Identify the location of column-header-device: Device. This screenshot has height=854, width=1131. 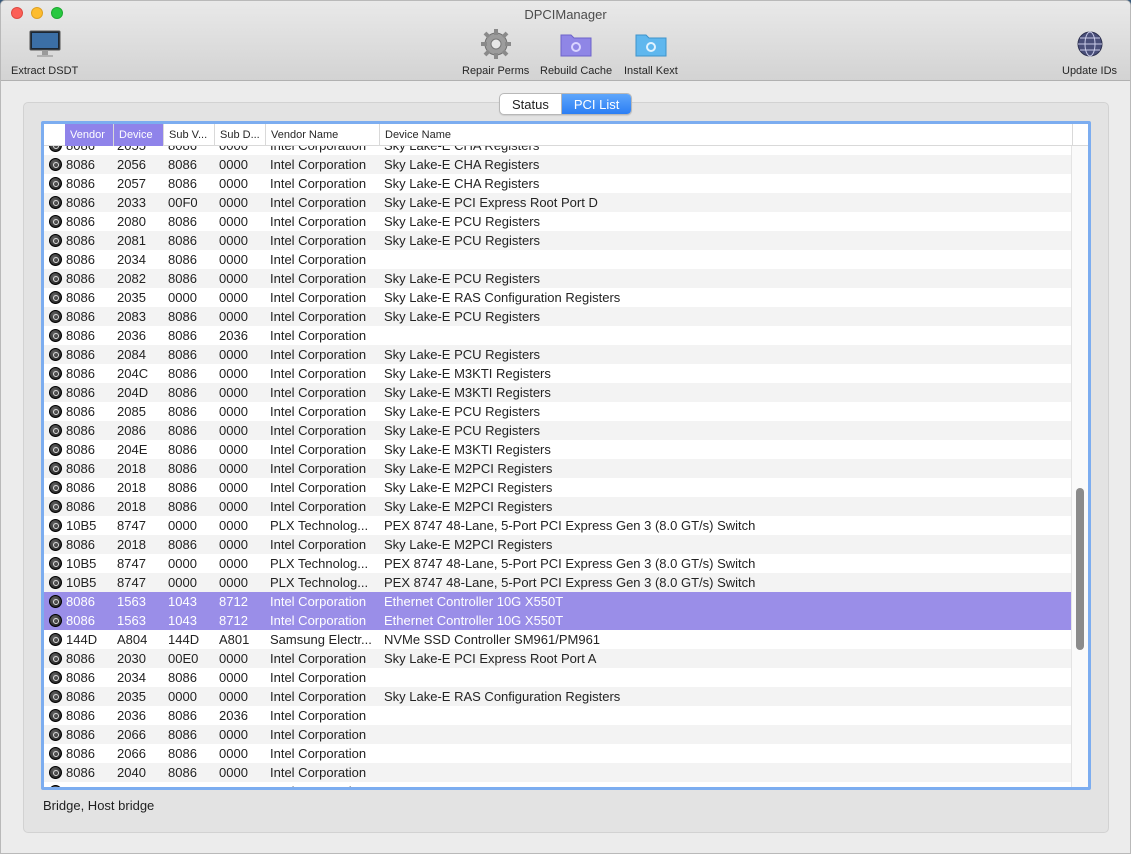
(139, 135).